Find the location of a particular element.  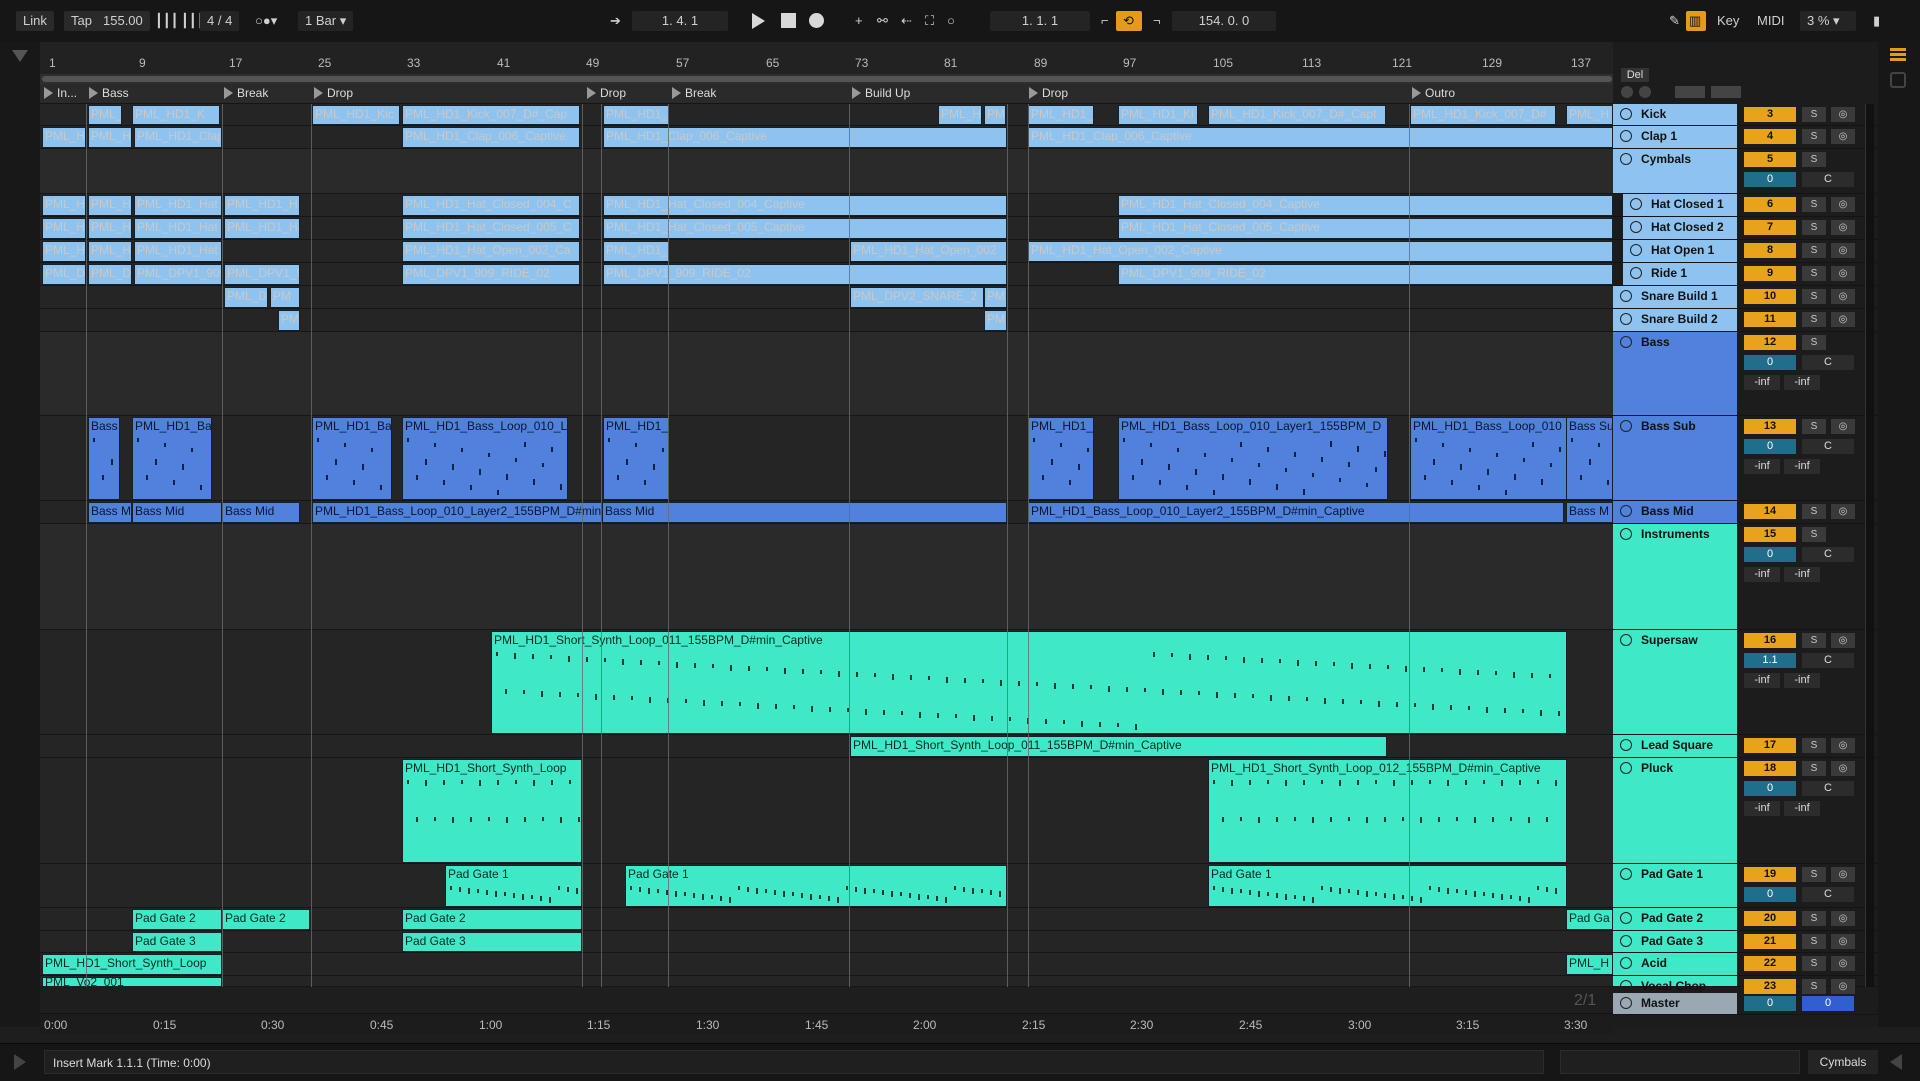

clip: PML_DPV1_909_RIDE_02 is located at coordinates (1365, 274).